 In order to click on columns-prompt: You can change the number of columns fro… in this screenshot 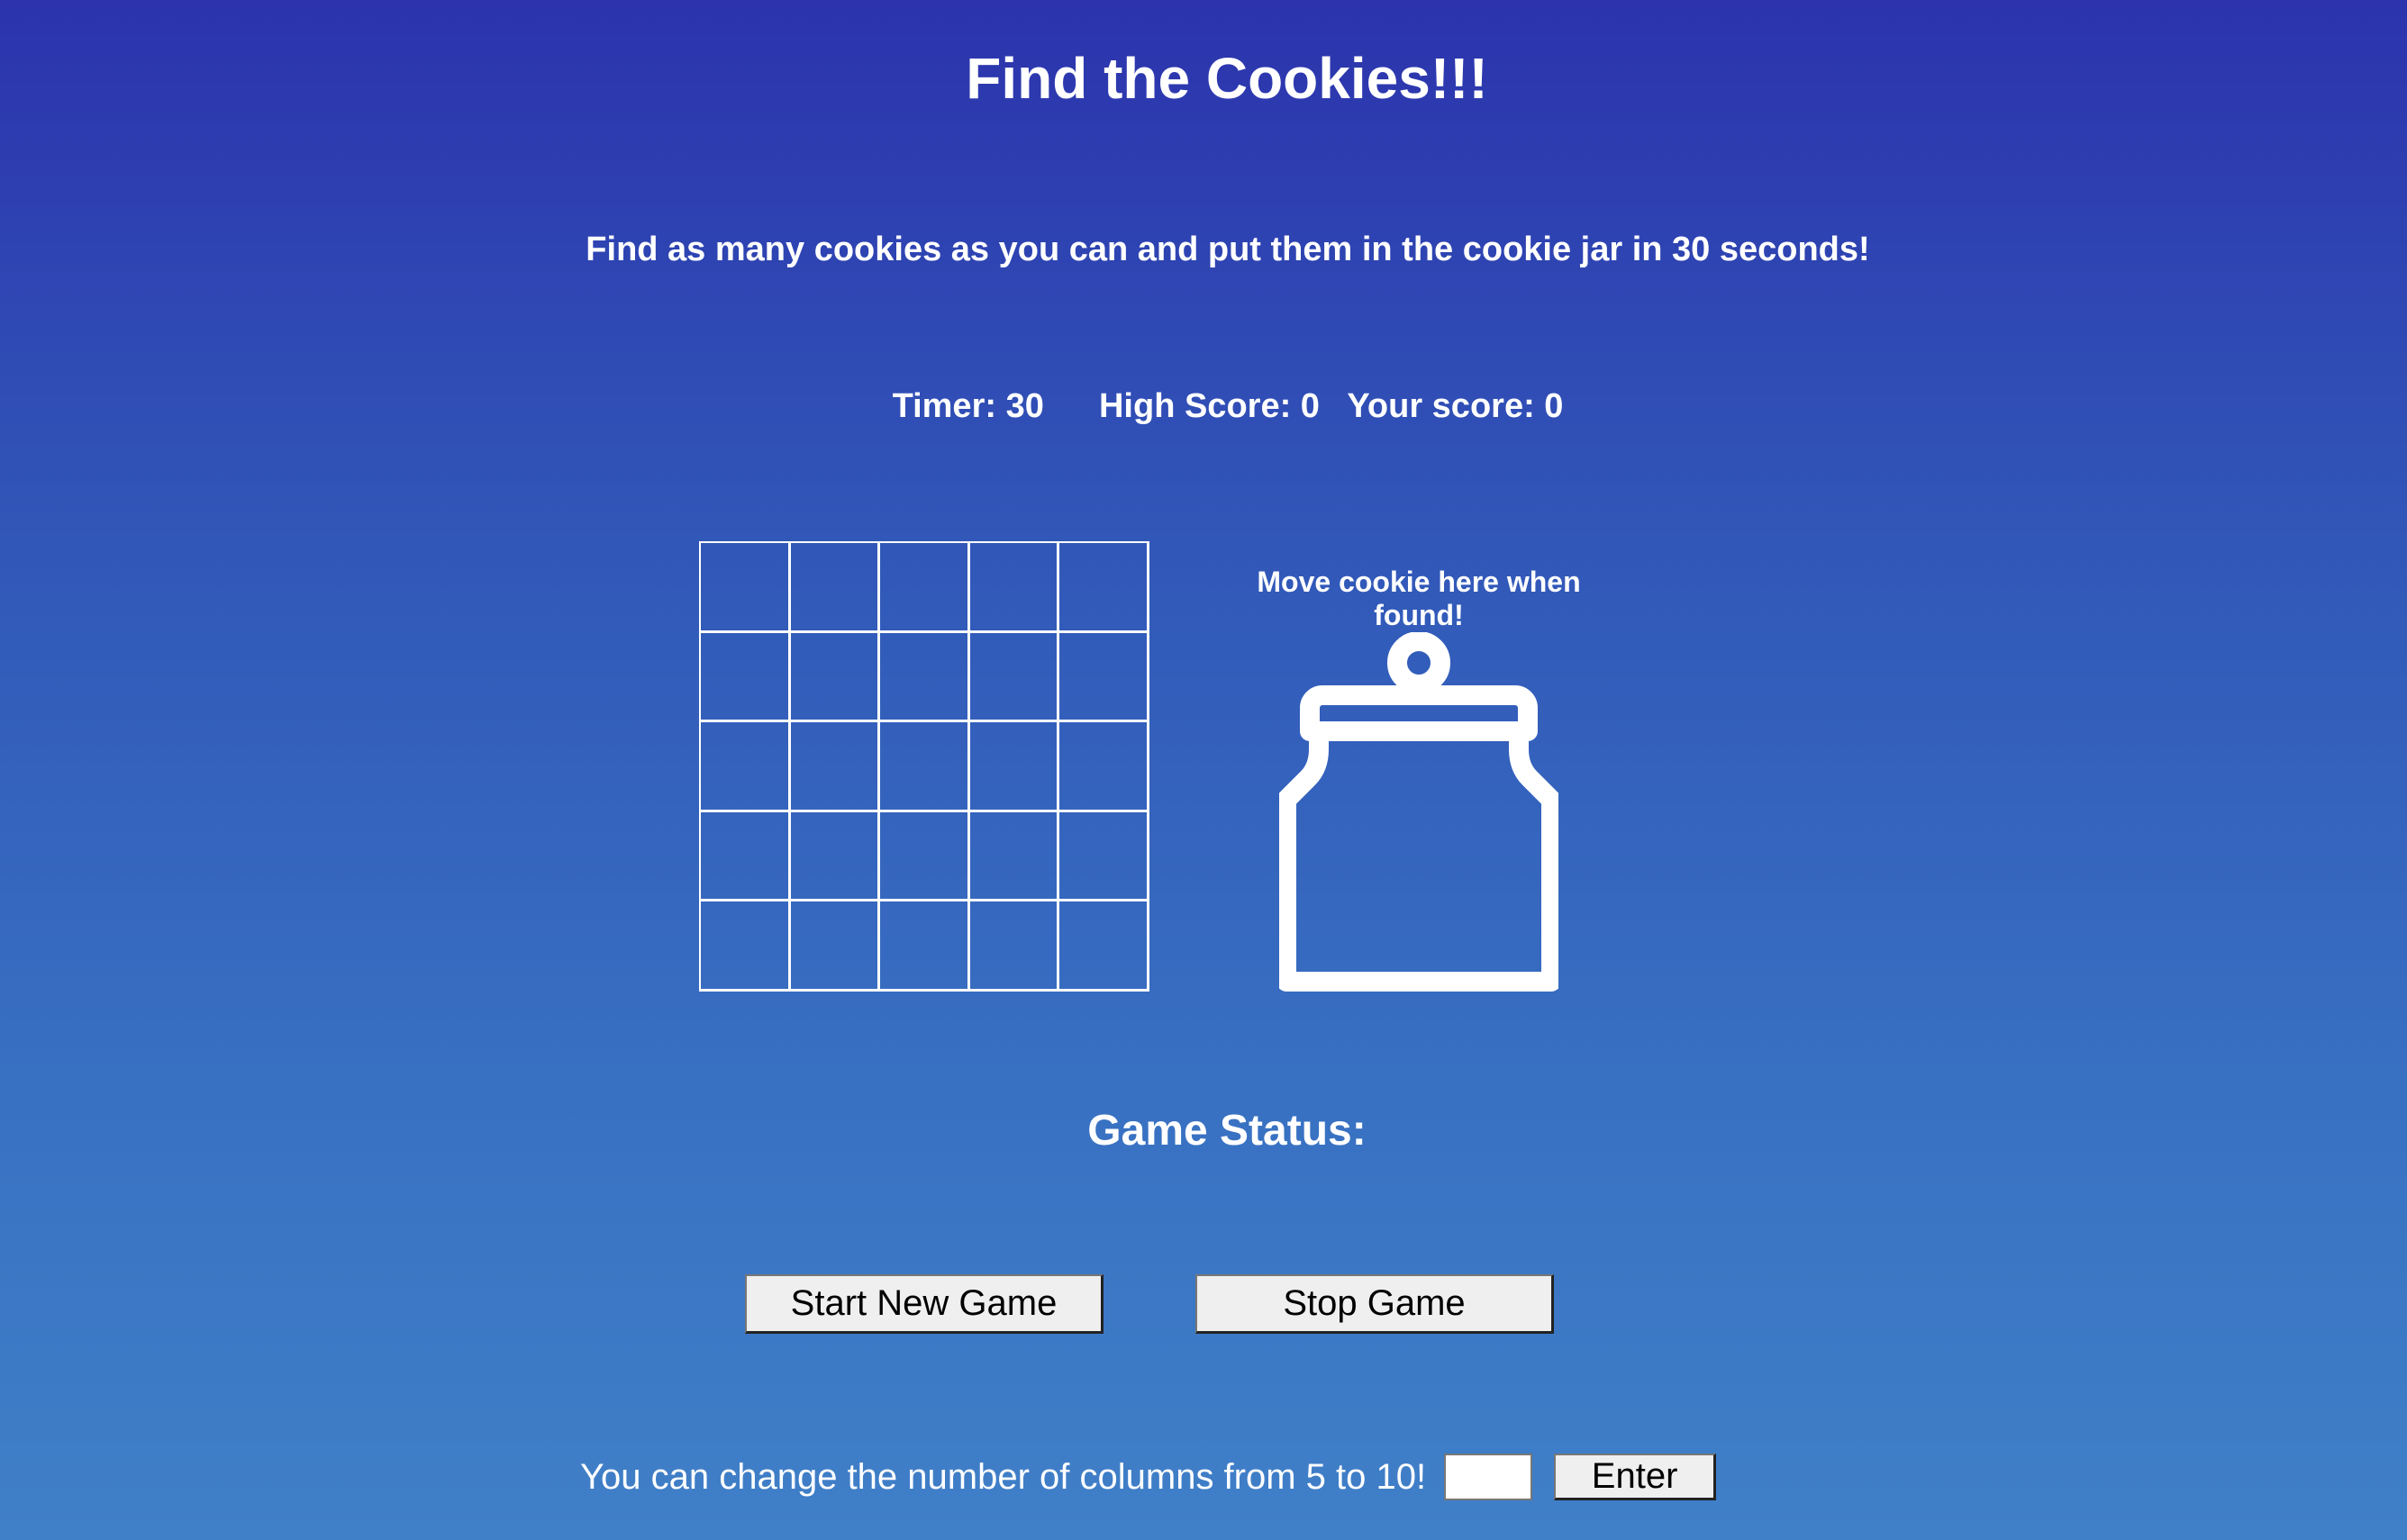, I will do `click(1003, 1476)`.